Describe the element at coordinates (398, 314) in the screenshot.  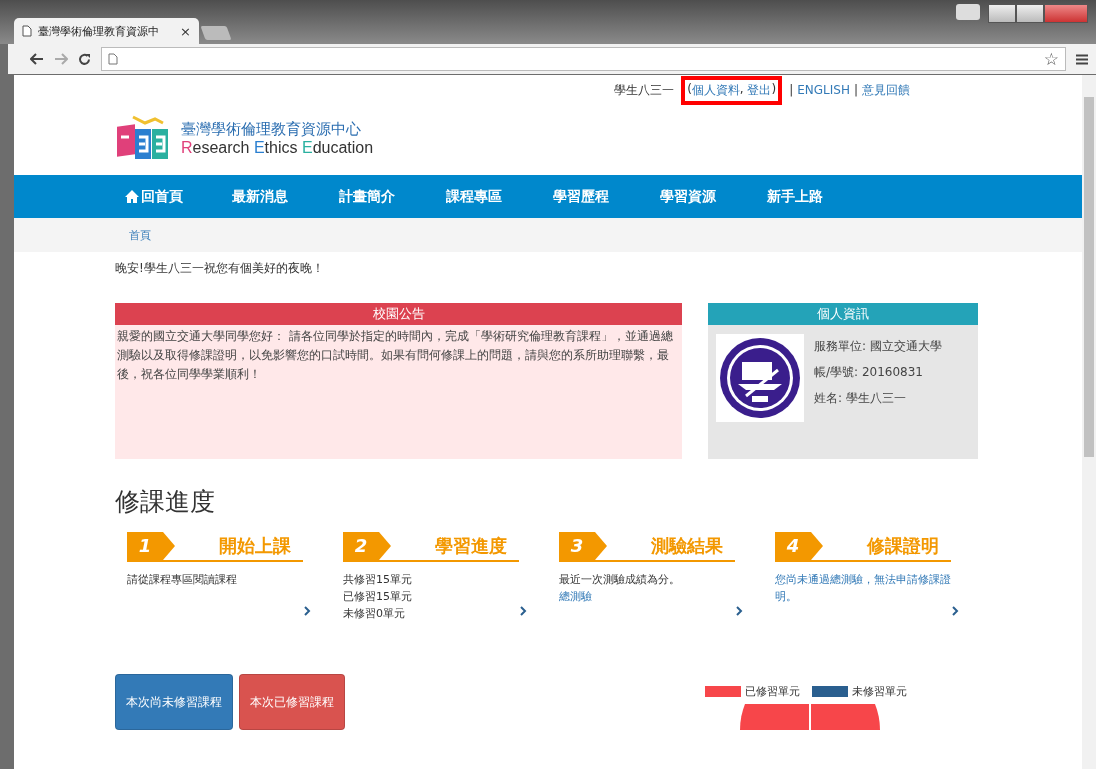
I see `panel-header: 校園公告` at that location.